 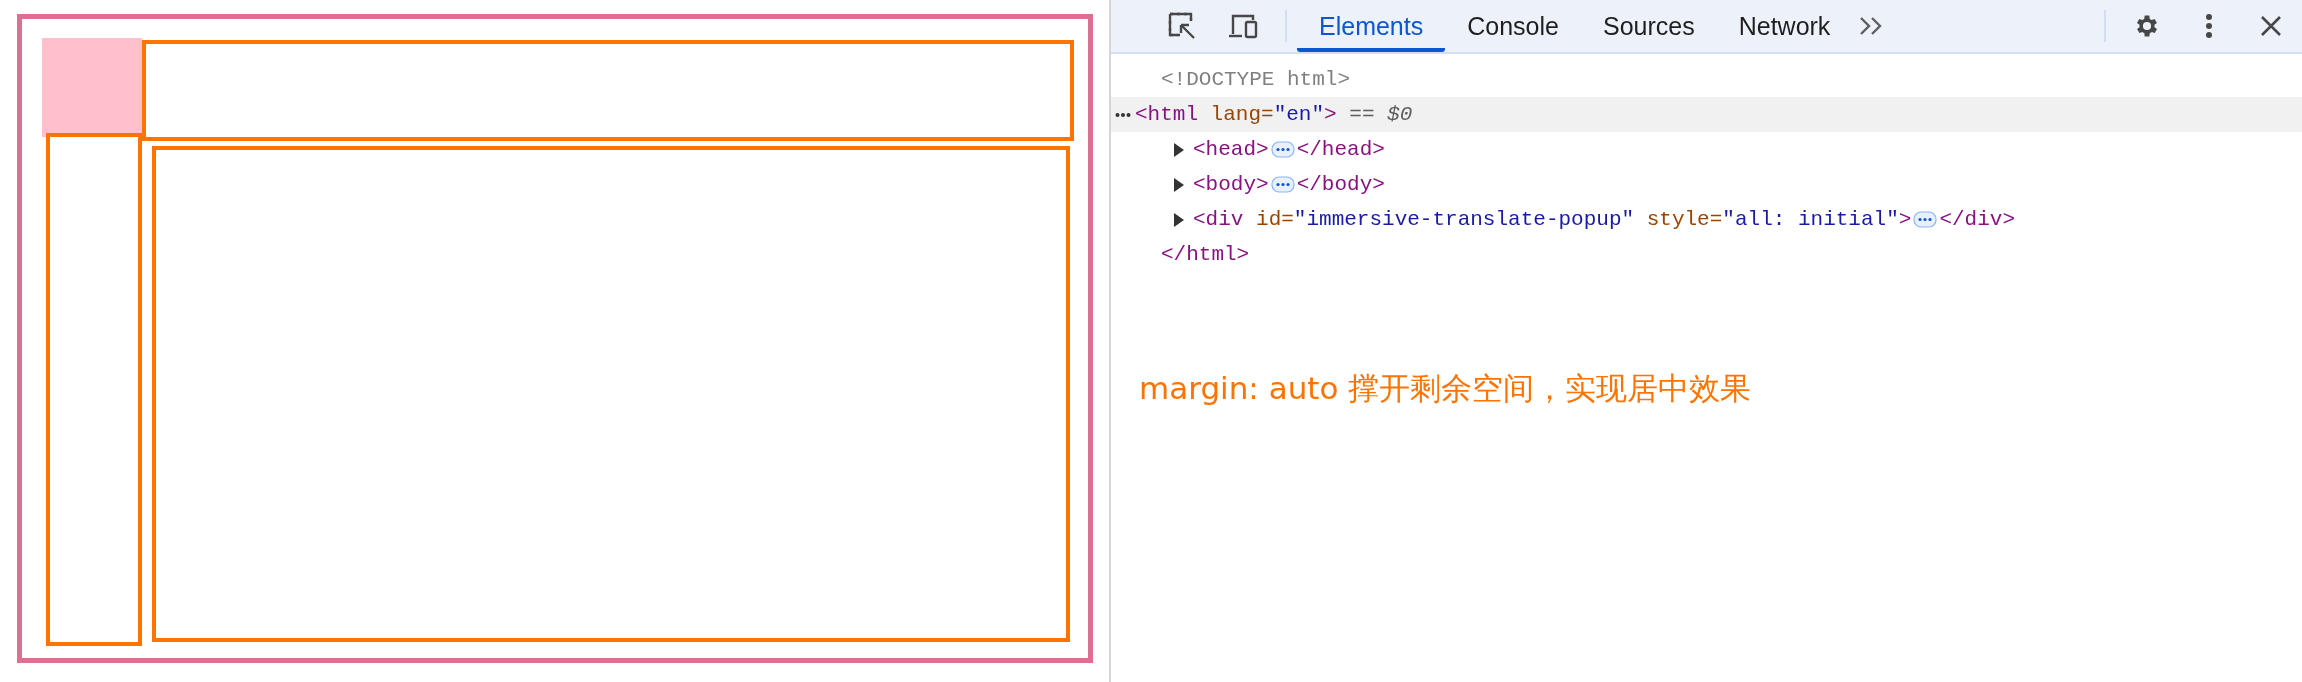 What do you see at coordinates (1446, 388) in the screenshot?
I see `annotation-text: margin: auto 撑开剩余空间，实现居中效果` at bounding box center [1446, 388].